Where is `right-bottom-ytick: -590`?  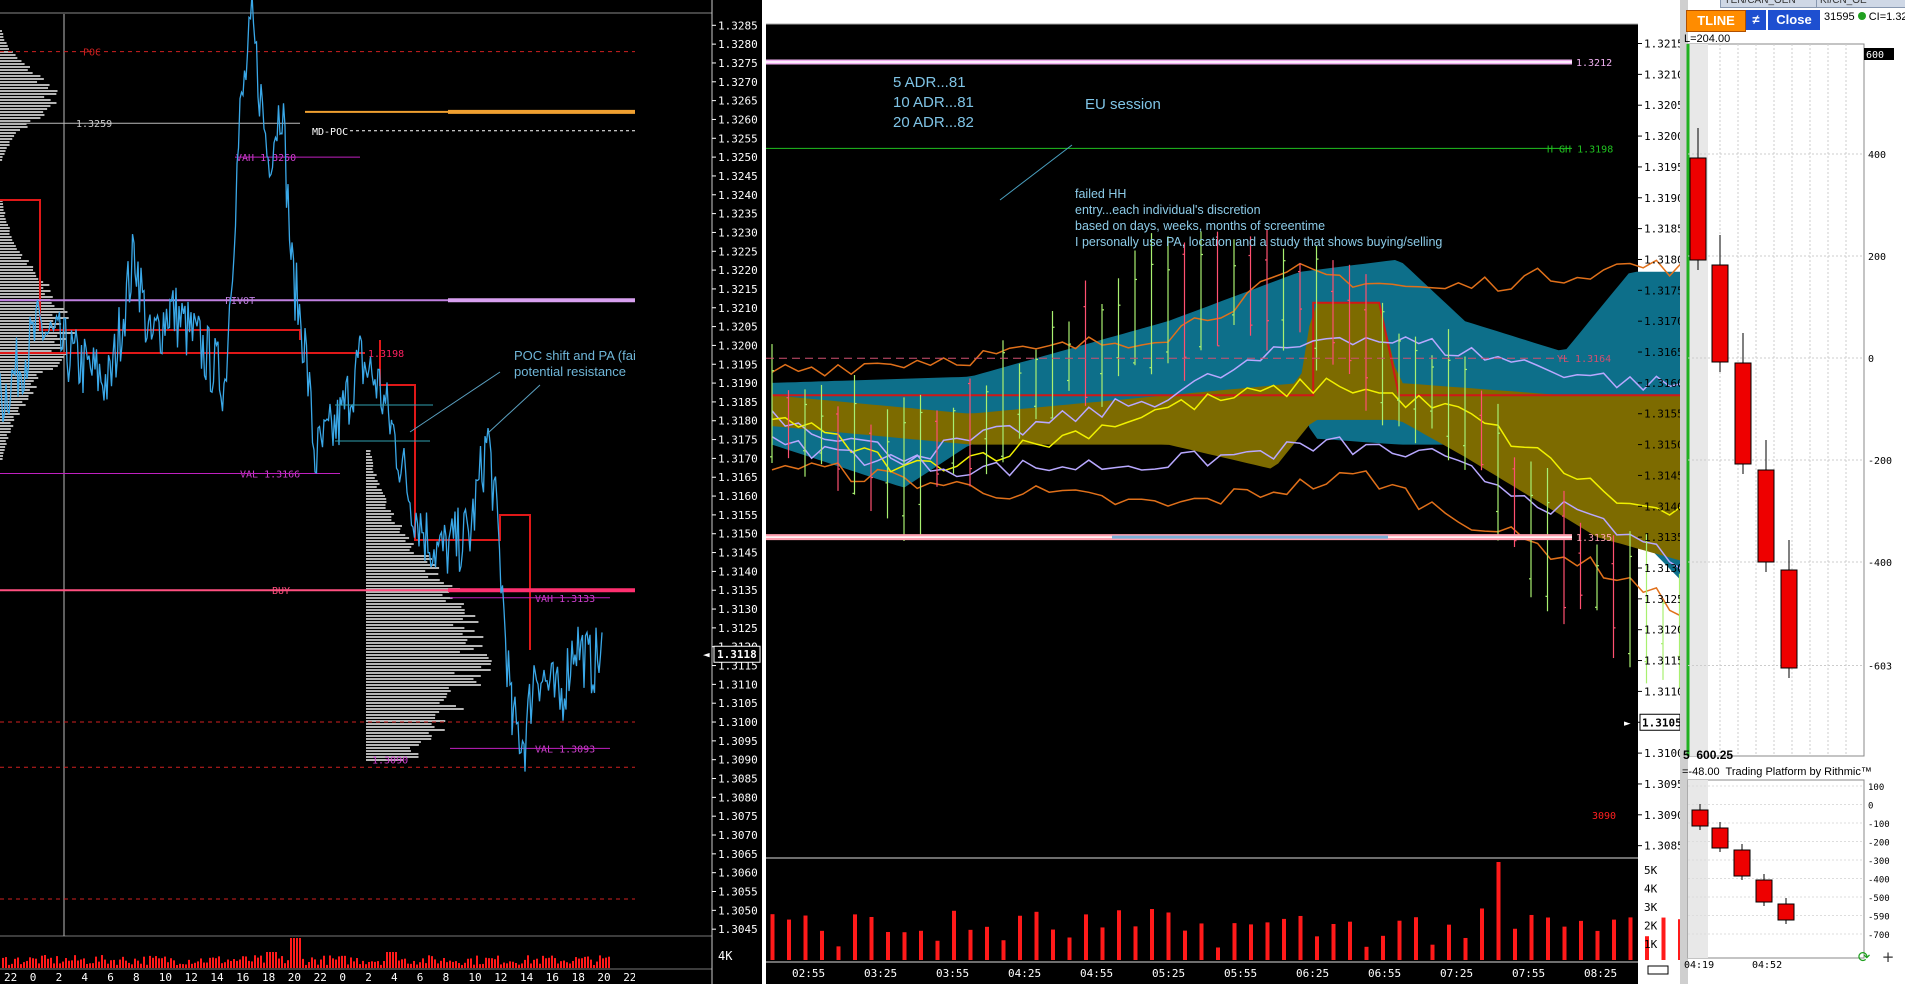 right-bottom-ytick: -590 is located at coordinates (1879, 918).